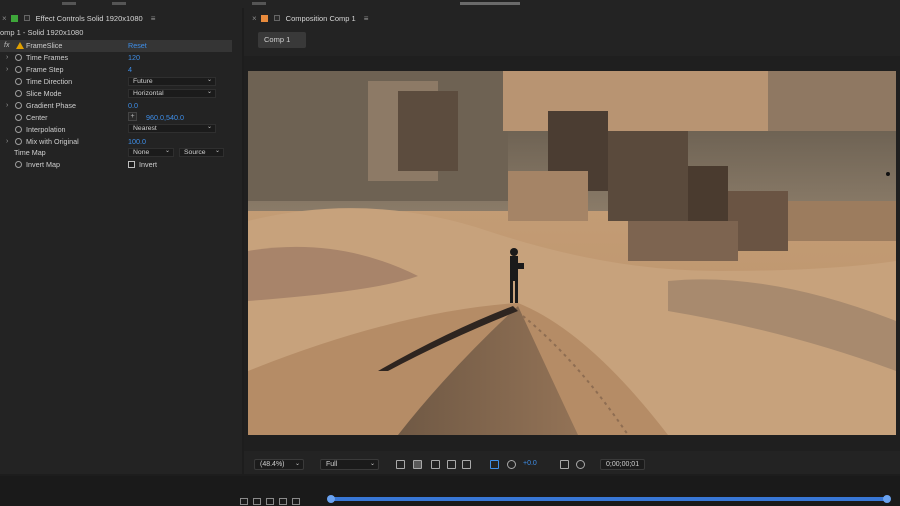 The width and height of the screenshot is (900, 506). I want to click on frame-step-value: 4, so click(130, 69).